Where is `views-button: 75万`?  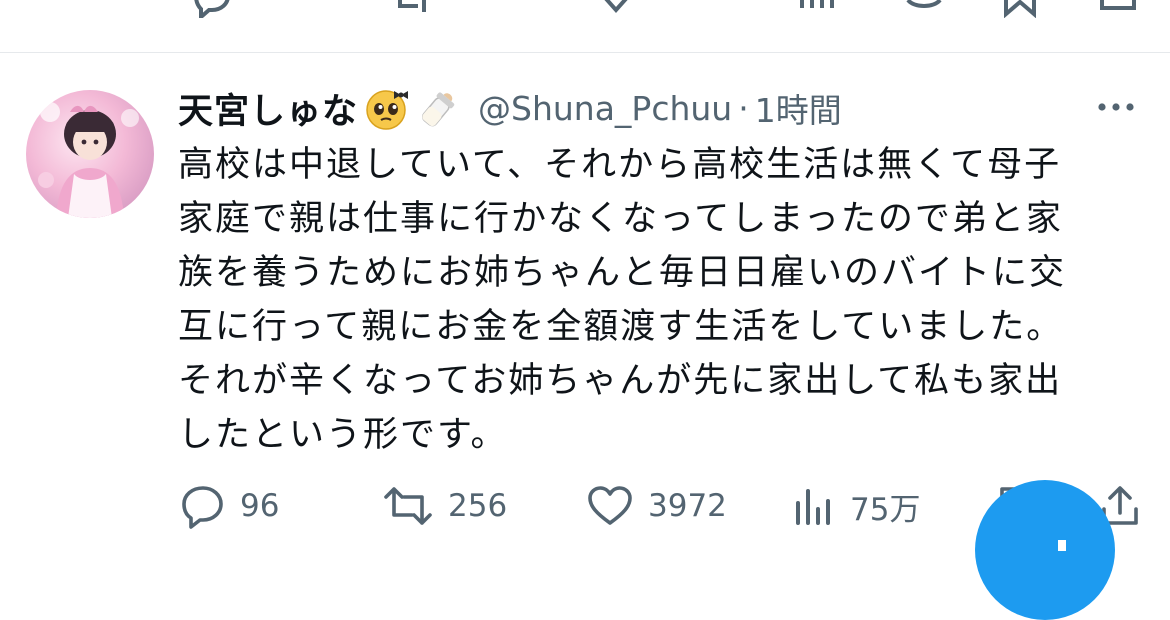 views-button: 75万 is located at coordinates (856, 506).